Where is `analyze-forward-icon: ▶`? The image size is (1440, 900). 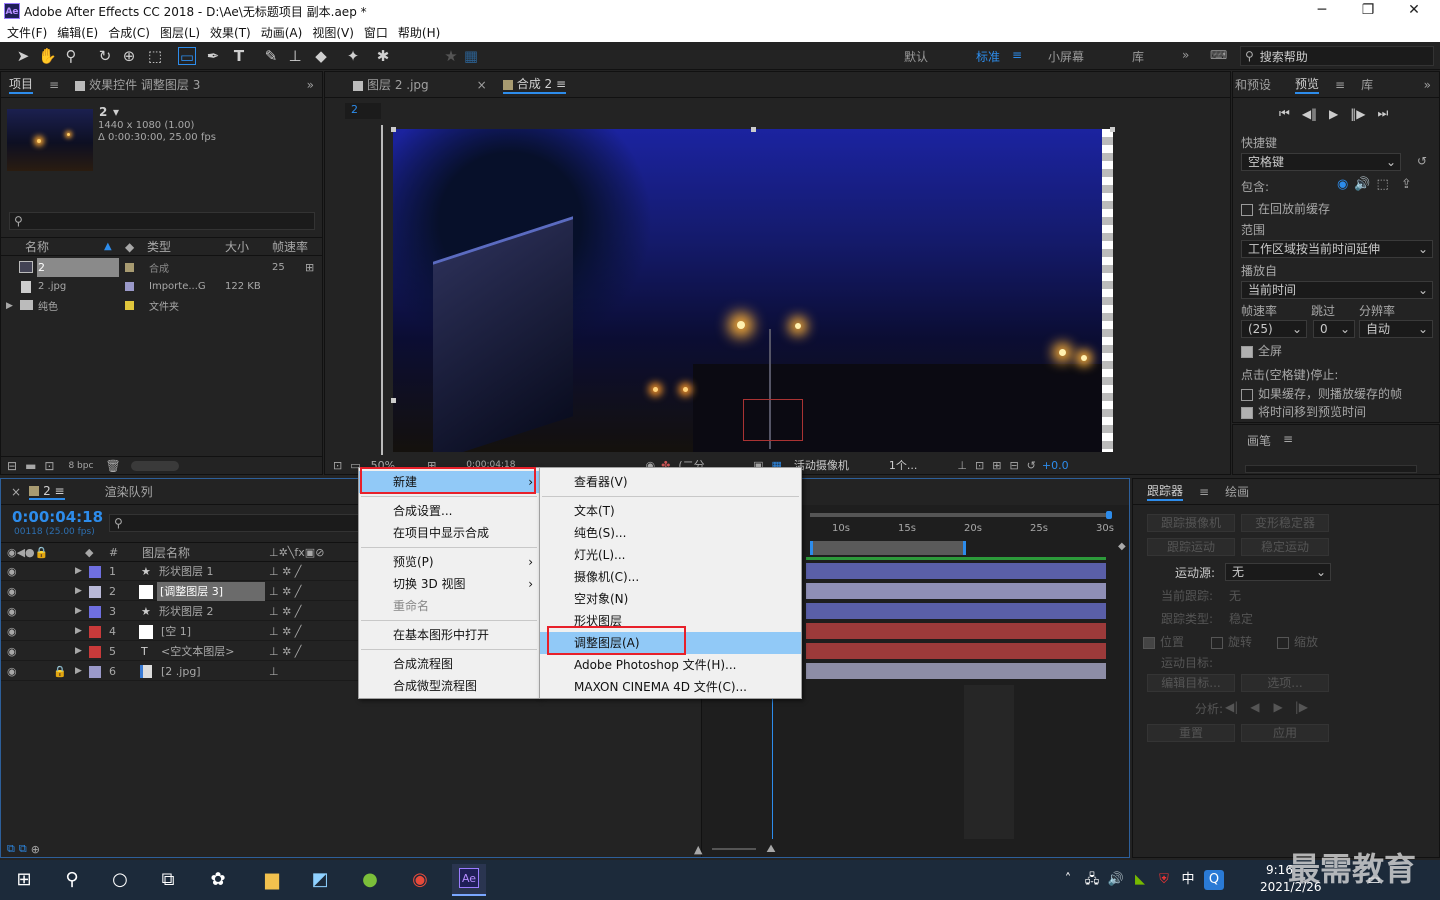 analyze-forward-icon: ▶ is located at coordinates (1278, 707).